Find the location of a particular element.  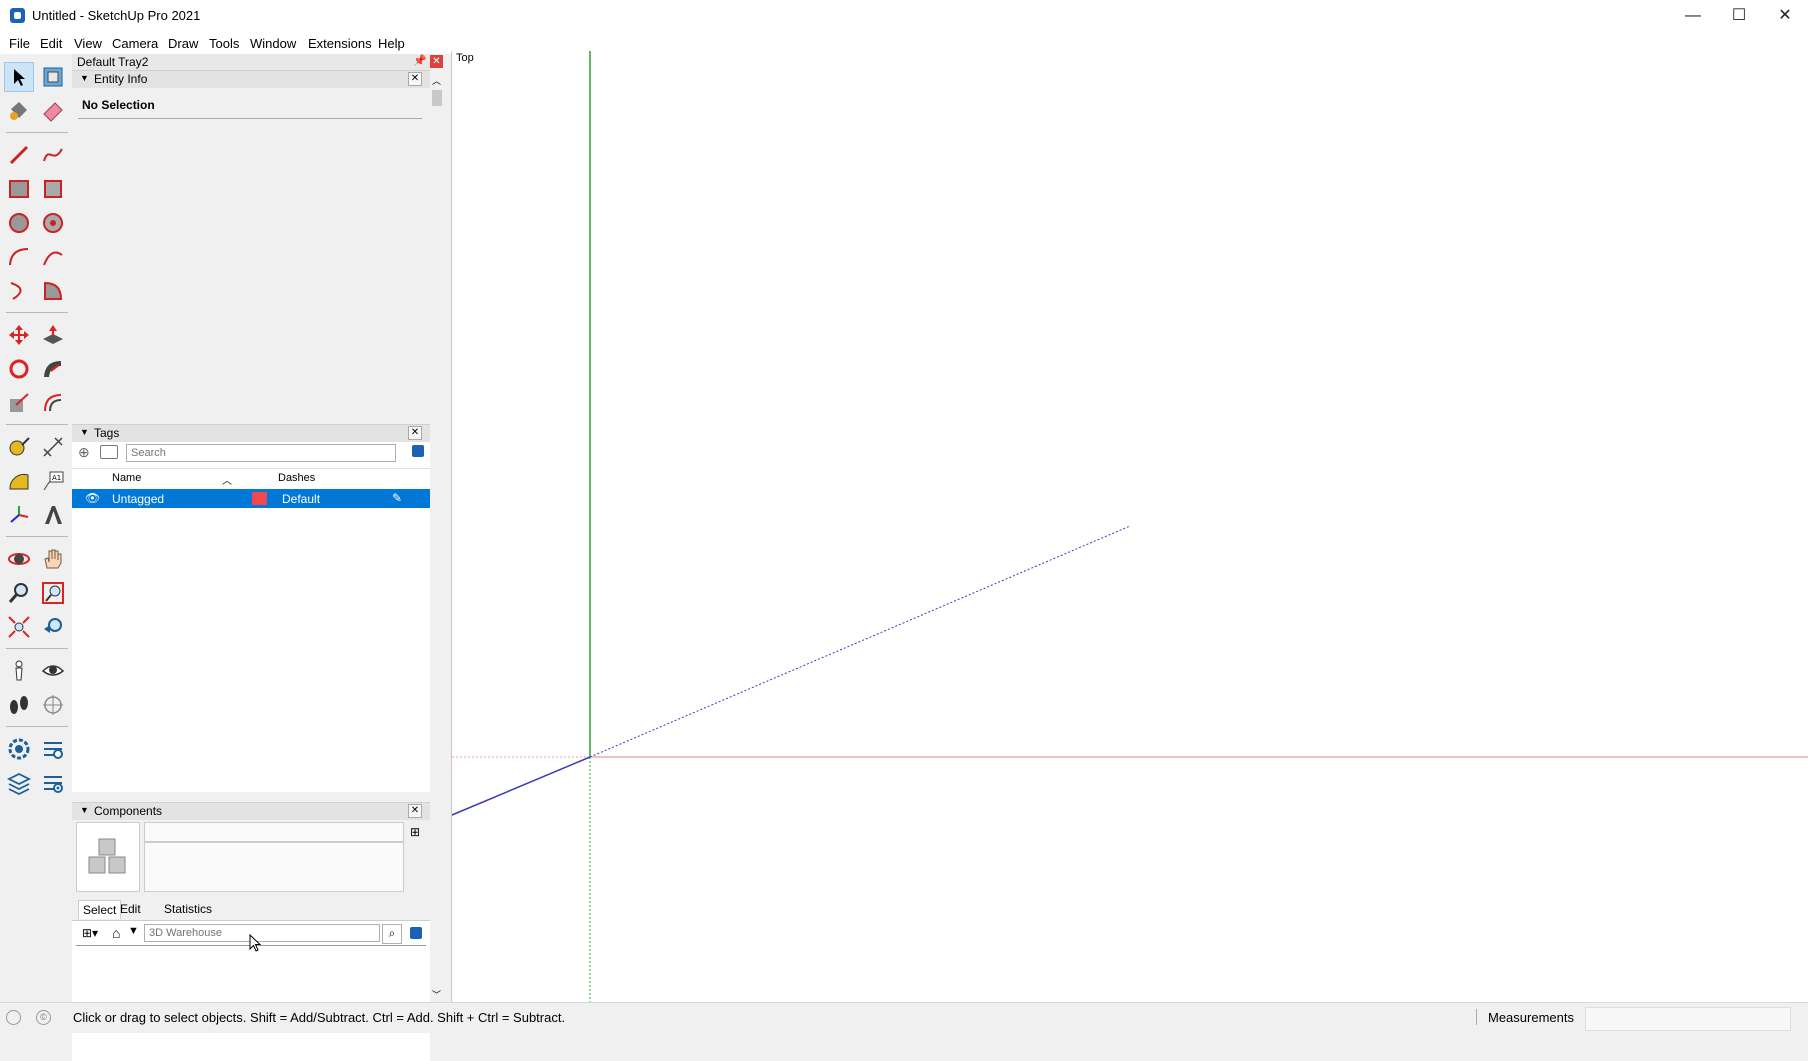

rotate-icon is located at coordinates (19, 369).